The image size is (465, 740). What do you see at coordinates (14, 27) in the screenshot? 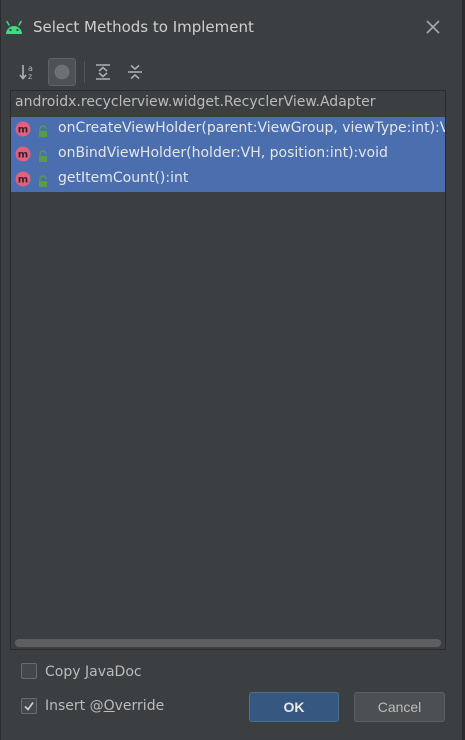
I see `android-icon` at bounding box center [14, 27].